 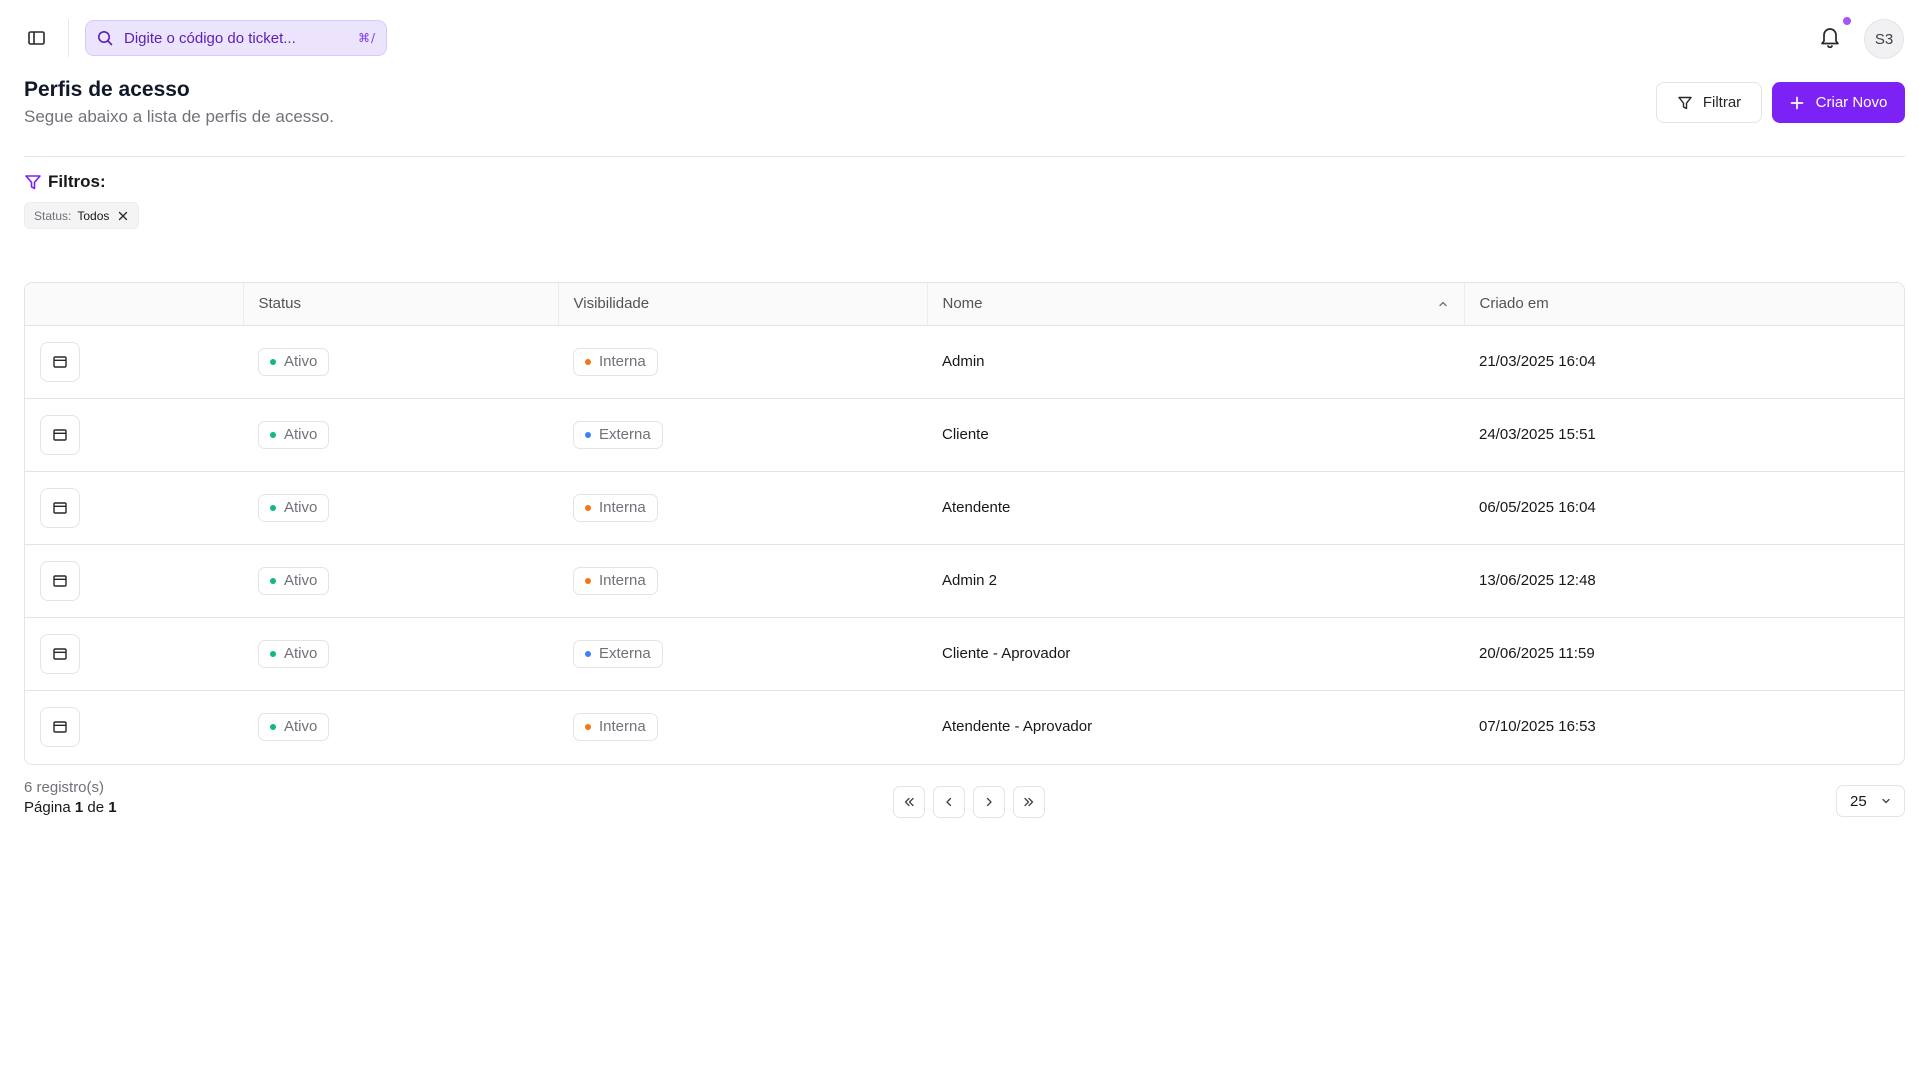 What do you see at coordinates (107, 89) in the screenshot?
I see `page-title: Perfis de acesso` at bounding box center [107, 89].